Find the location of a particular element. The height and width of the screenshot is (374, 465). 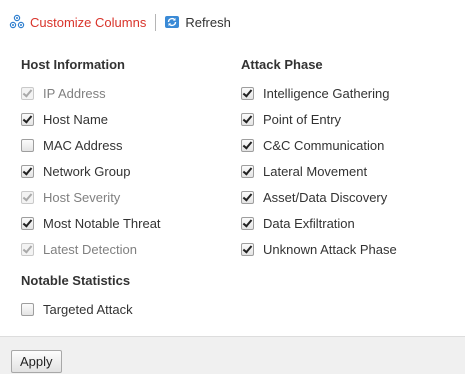

option-unknown-attack-phase: Unknown Attack Phase is located at coordinates (319, 249).